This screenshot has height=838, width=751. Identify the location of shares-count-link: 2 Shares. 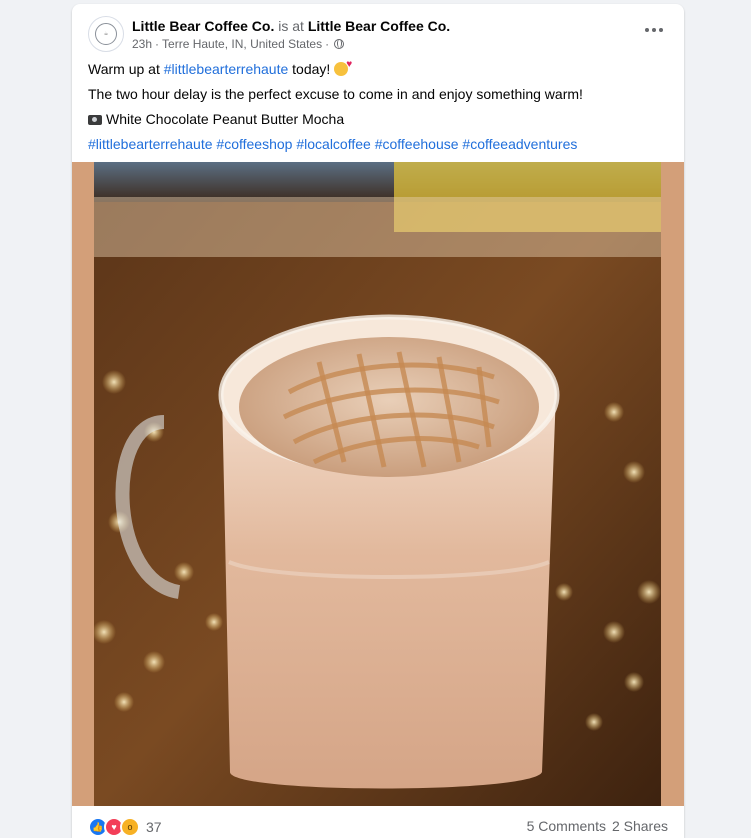
(640, 826).